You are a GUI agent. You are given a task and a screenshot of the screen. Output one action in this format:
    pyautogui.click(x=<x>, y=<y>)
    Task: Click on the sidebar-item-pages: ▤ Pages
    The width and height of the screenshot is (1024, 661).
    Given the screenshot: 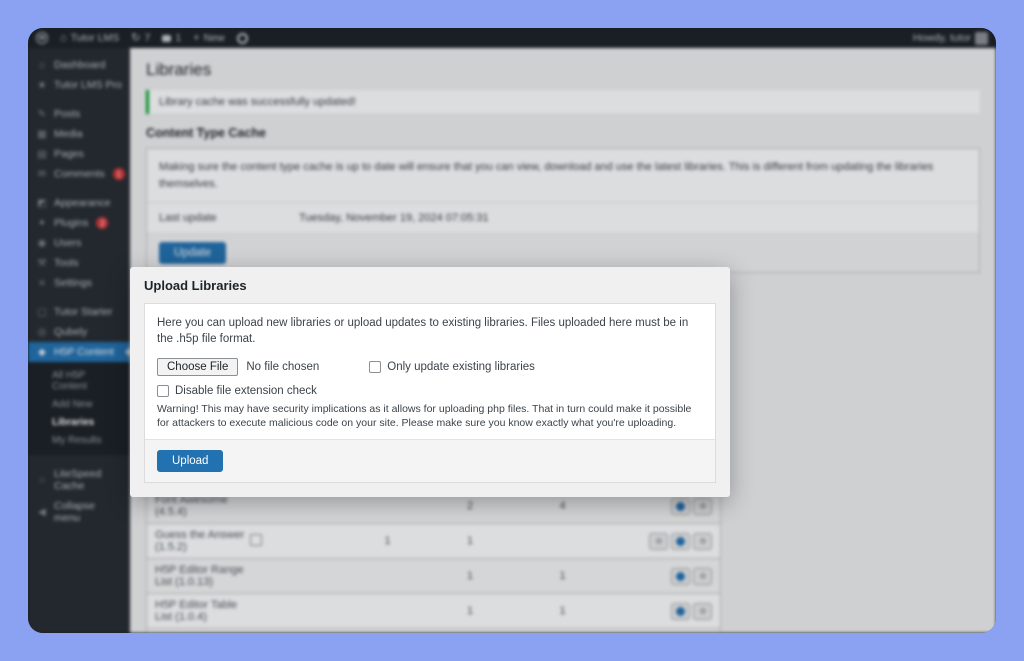 What is the action you would take?
    pyautogui.click(x=79, y=154)
    